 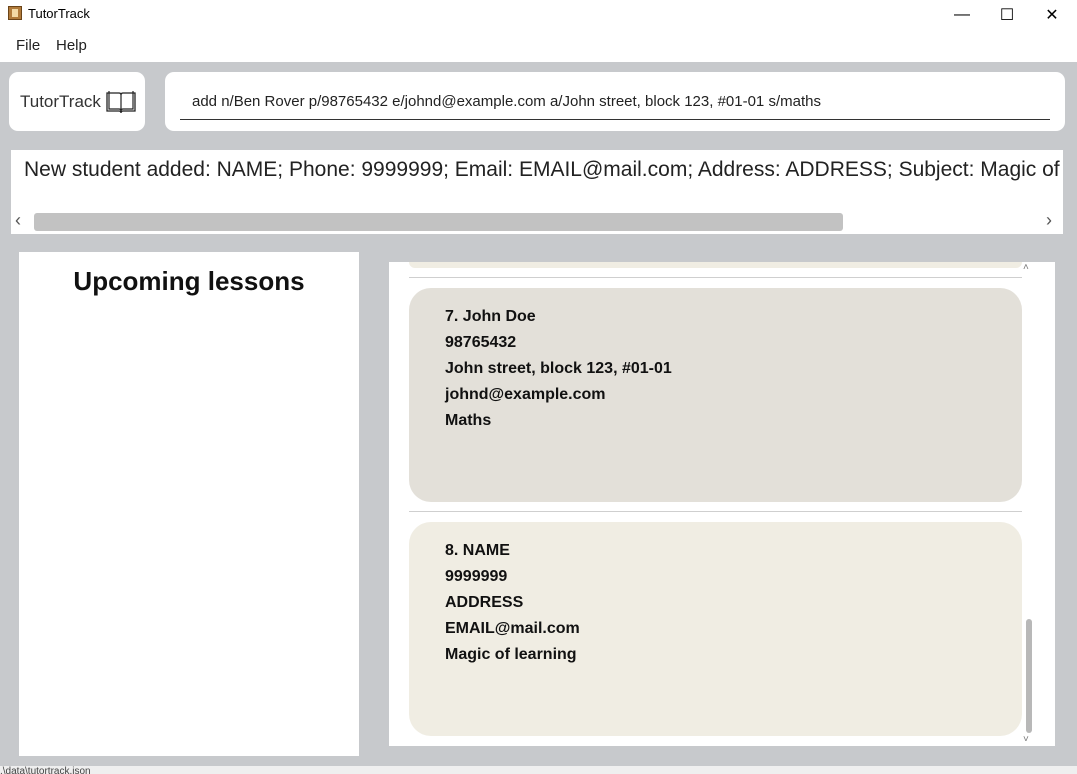 I want to click on list-item-partial, so click(x=715, y=265).